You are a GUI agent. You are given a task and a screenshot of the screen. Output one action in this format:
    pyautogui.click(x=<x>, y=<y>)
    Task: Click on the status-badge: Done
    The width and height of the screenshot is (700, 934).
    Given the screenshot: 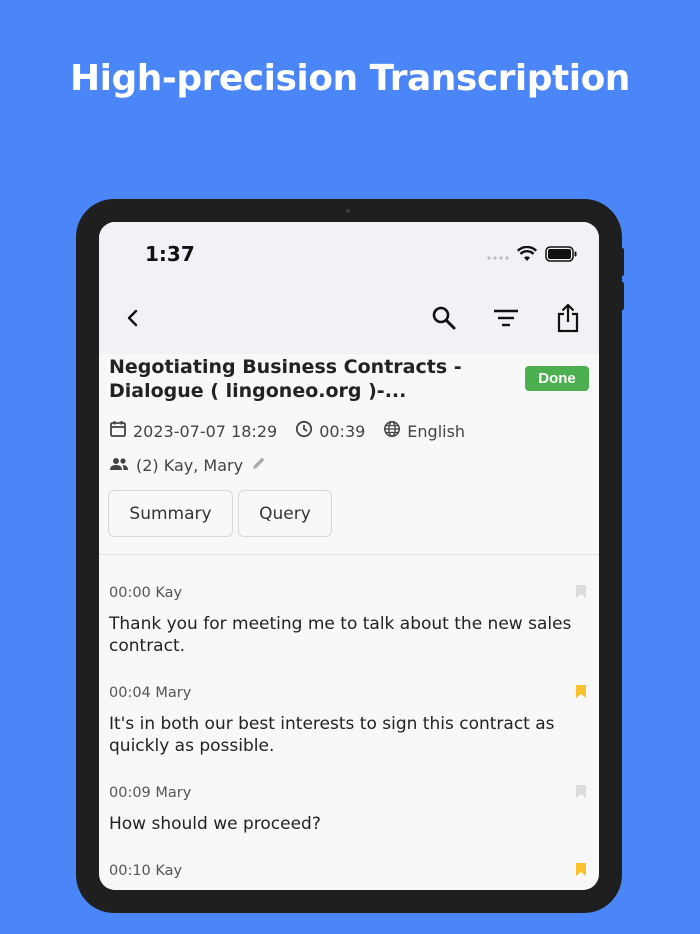 What is the action you would take?
    pyautogui.click(x=557, y=378)
    